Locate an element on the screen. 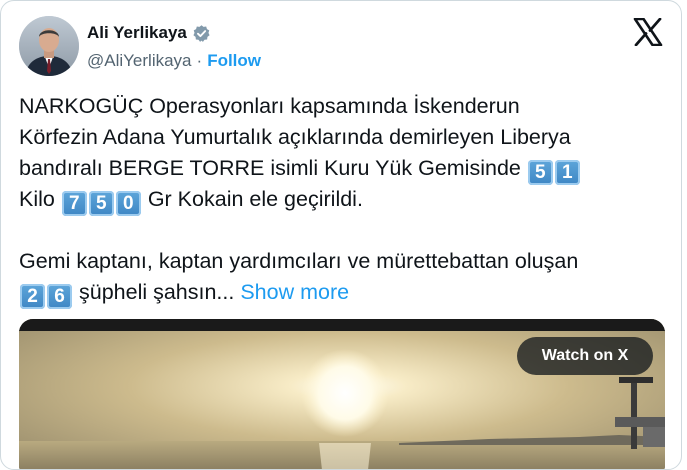 The width and height of the screenshot is (687, 470). keycap-digit-icon: 2 is located at coordinates (32, 296).